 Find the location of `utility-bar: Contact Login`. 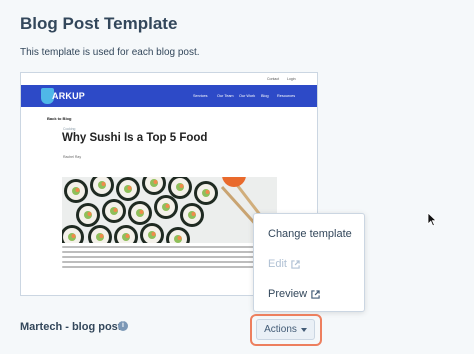

utility-bar: Contact Login is located at coordinates (169, 79).